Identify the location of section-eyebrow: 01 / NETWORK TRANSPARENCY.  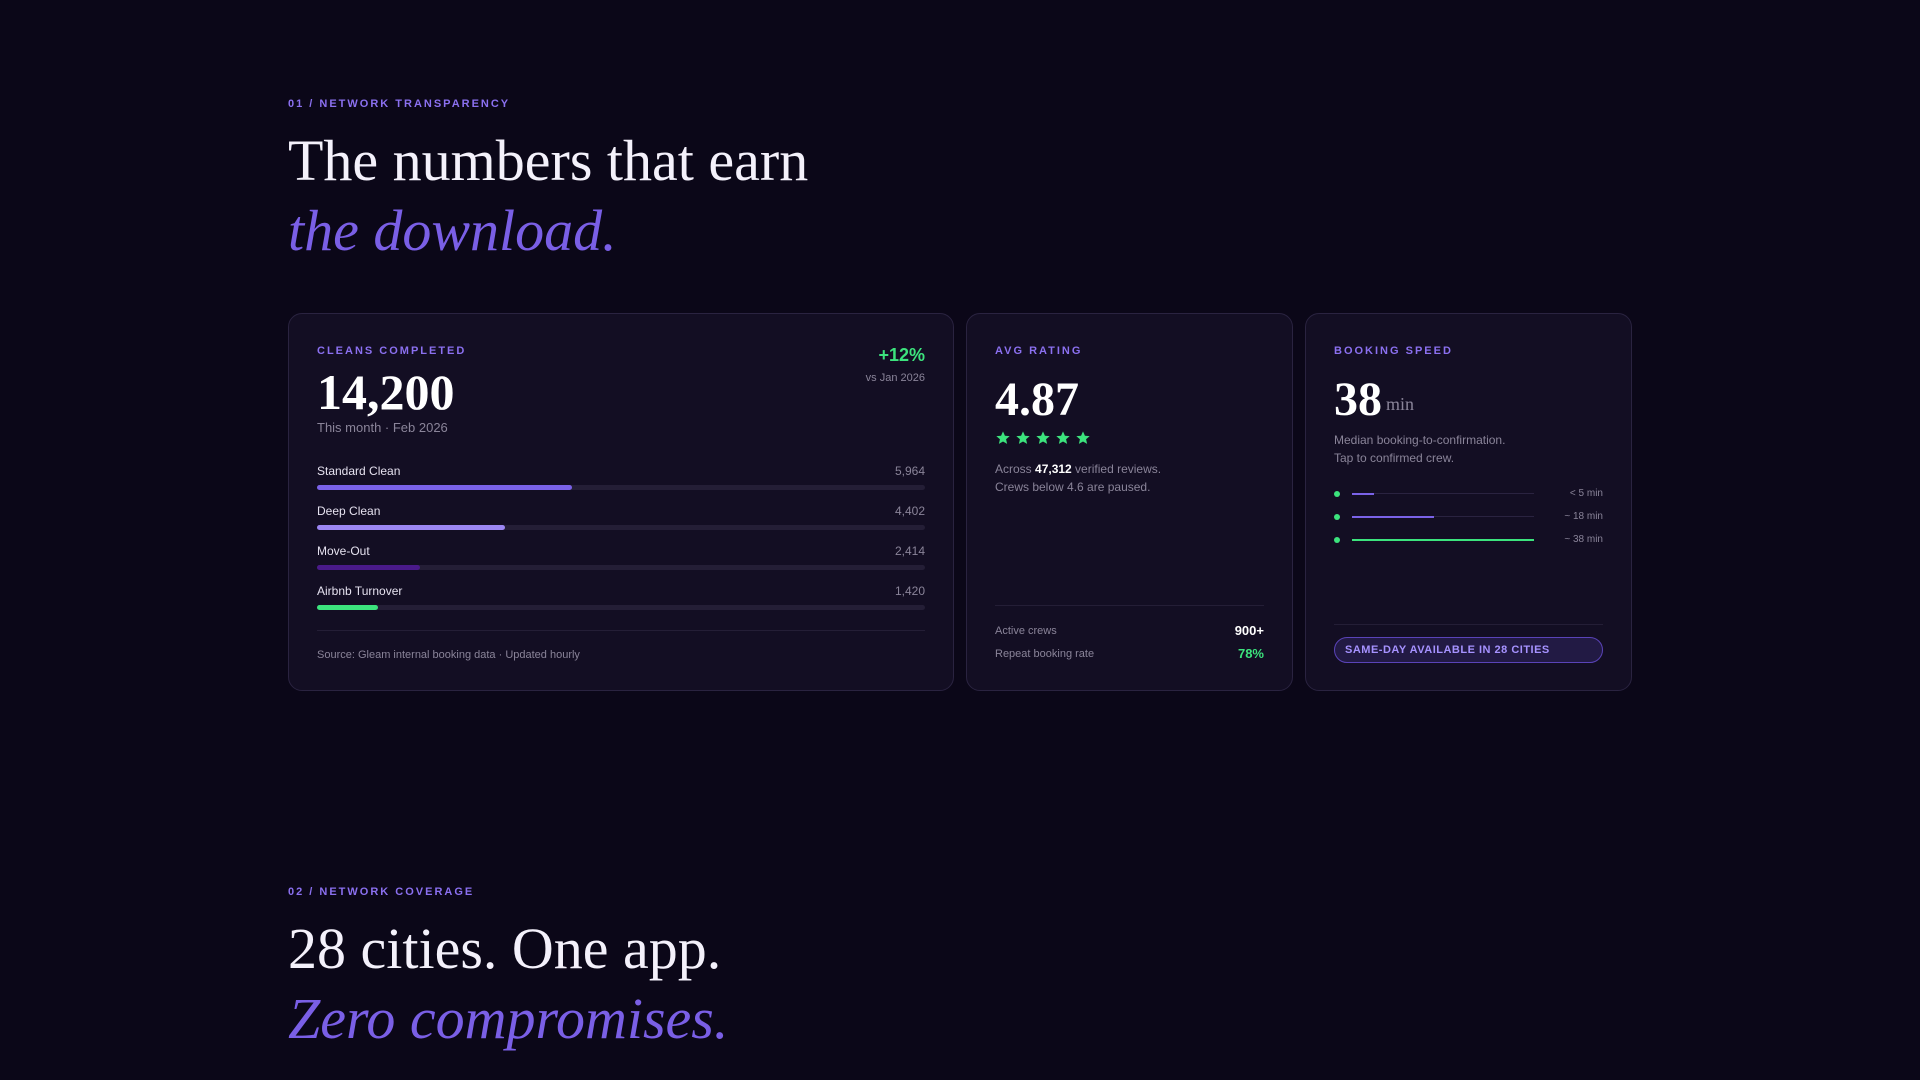
(399, 104).